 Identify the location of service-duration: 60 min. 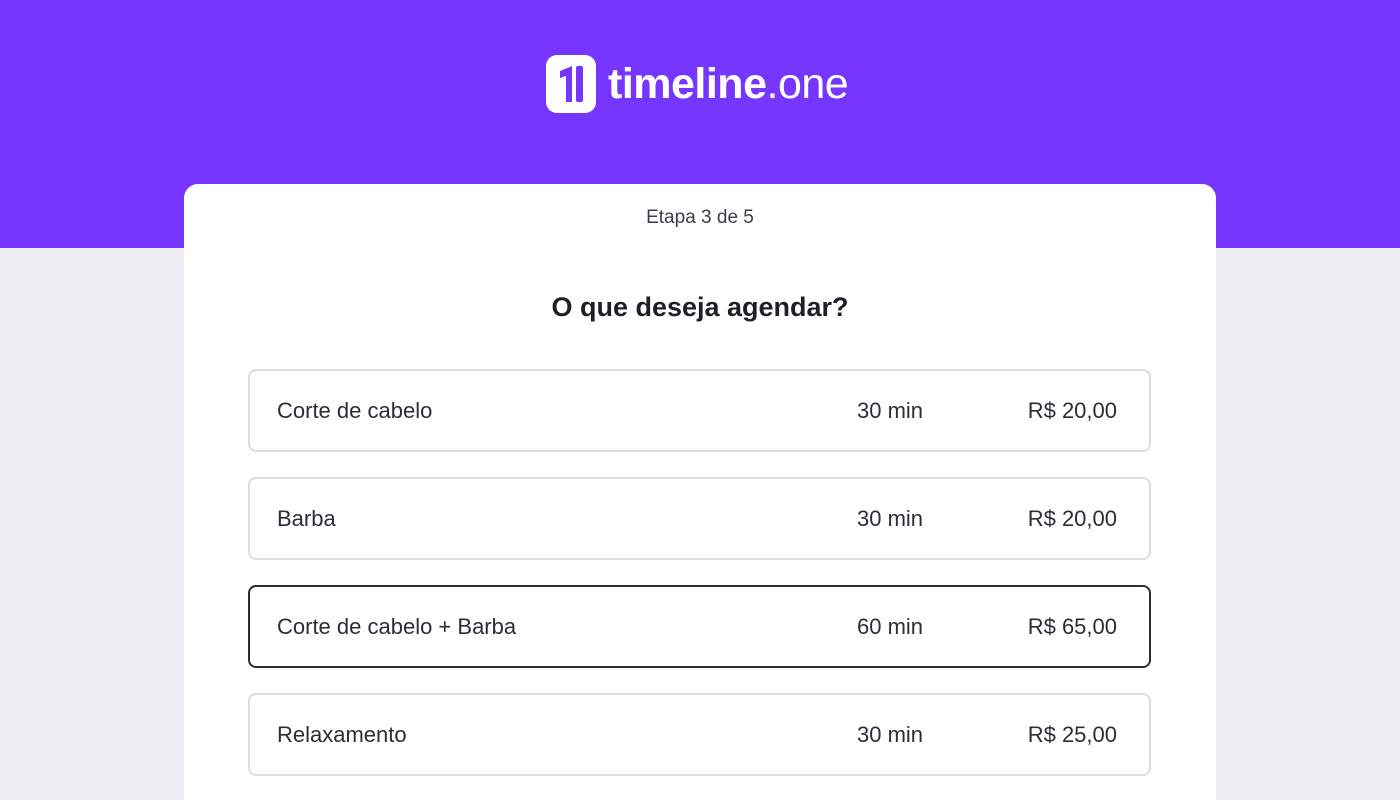
(890, 626).